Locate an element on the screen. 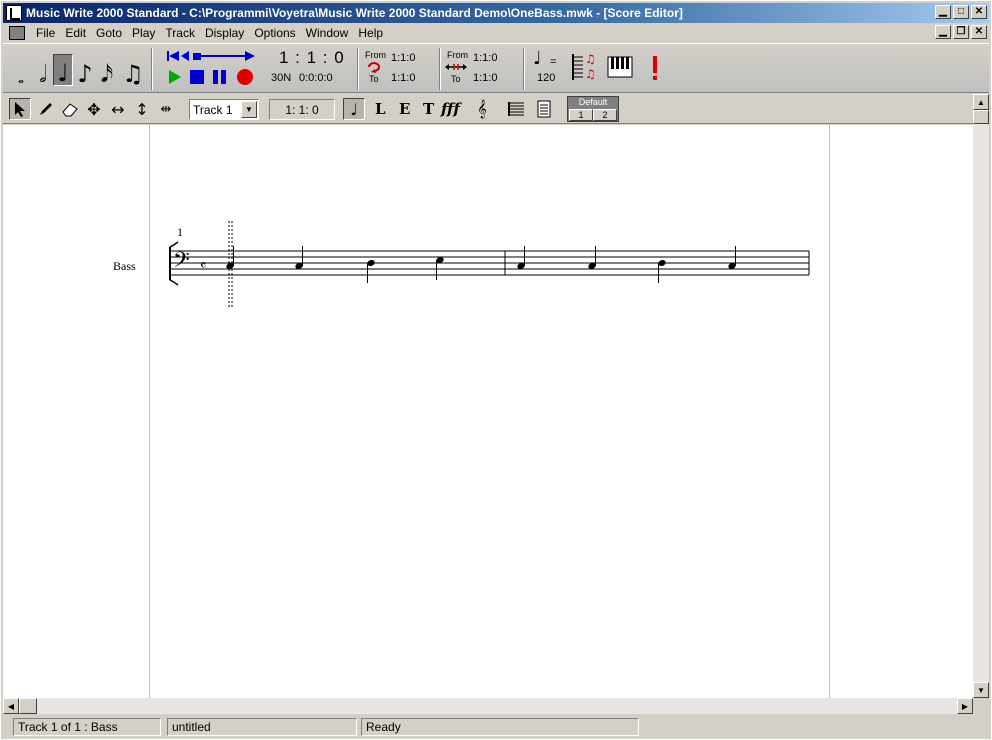 The width and height of the screenshot is (992, 740). track-select-value: Track 1 is located at coordinates (213, 109).